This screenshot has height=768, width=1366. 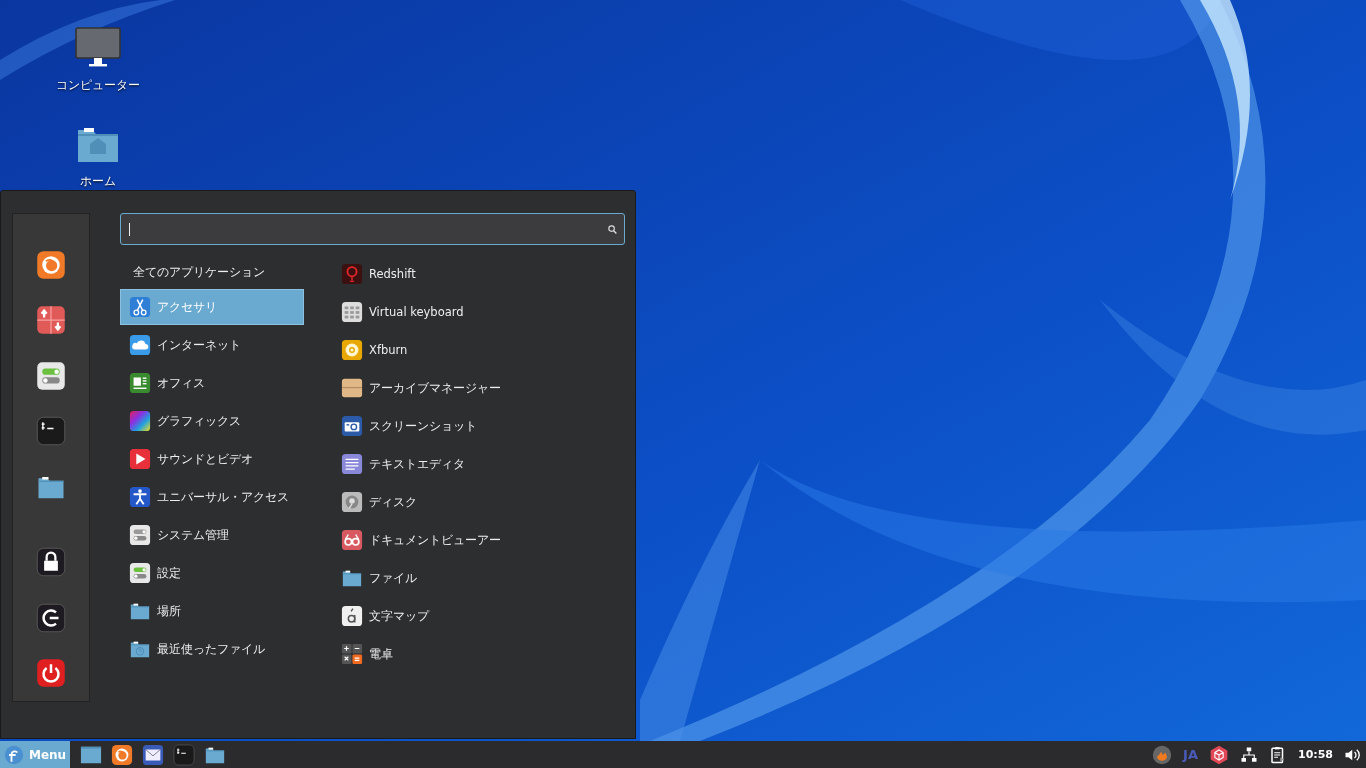 I want to click on category-item: 設定, so click(x=212, y=573).